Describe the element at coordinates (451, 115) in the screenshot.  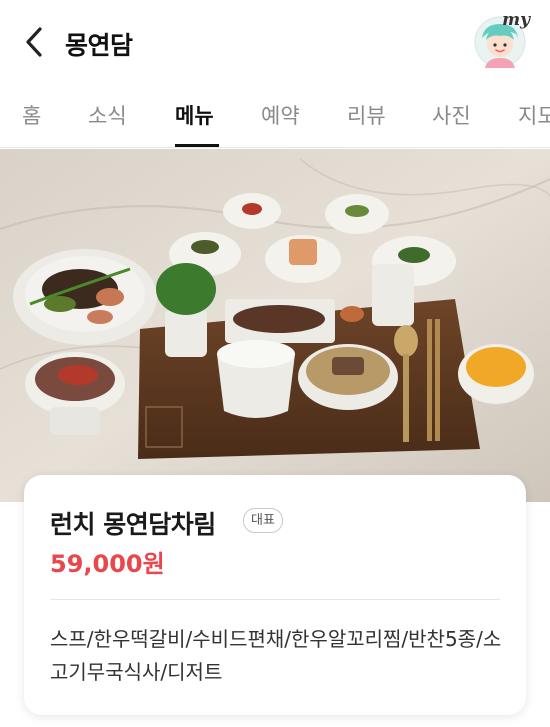
I see `tab-photo: 사진` at that location.